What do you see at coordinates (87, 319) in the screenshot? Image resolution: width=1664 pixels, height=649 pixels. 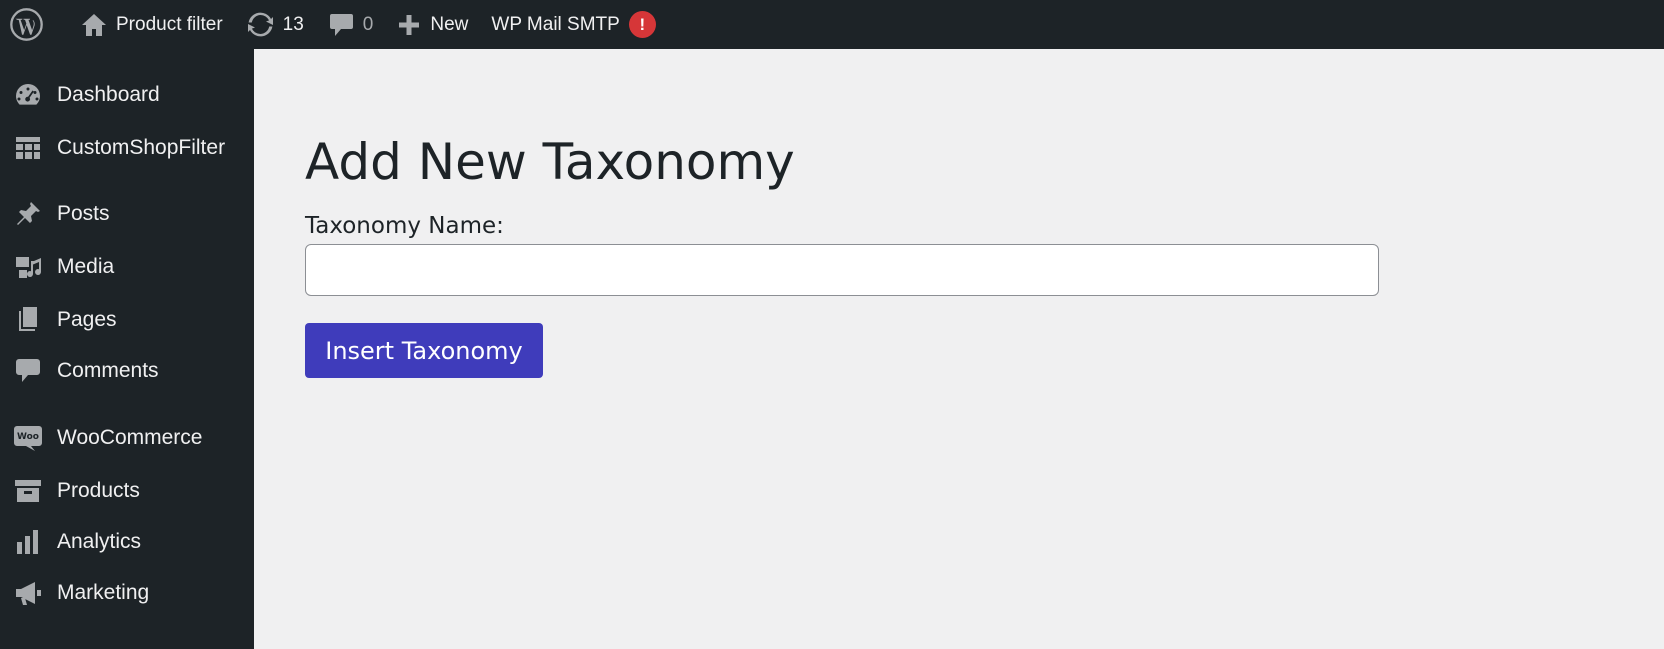 I see `sidebar-item-label: Pages` at bounding box center [87, 319].